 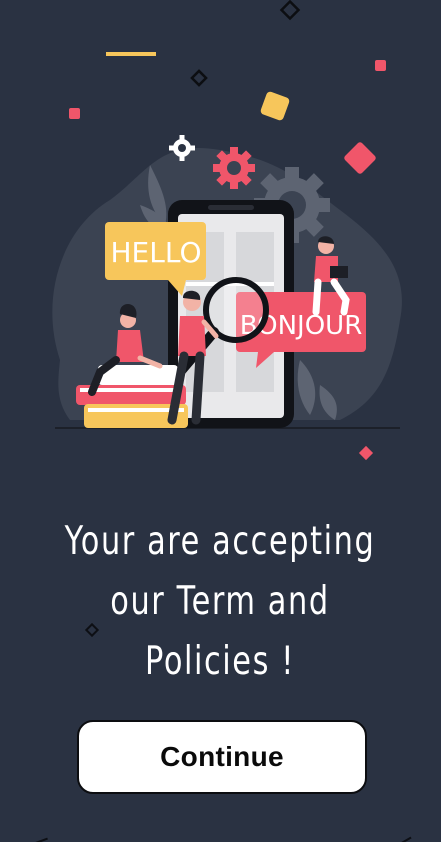 What do you see at coordinates (156, 252) in the screenshot?
I see `svg-text: HELLO` at bounding box center [156, 252].